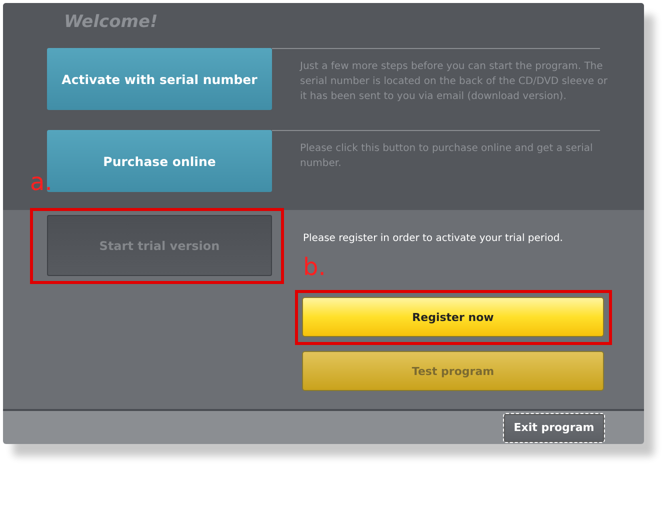 Image resolution: width=672 pixels, height=512 pixels. Describe the element at coordinates (159, 79) in the screenshot. I see `option-button: Activate with serial number` at that location.